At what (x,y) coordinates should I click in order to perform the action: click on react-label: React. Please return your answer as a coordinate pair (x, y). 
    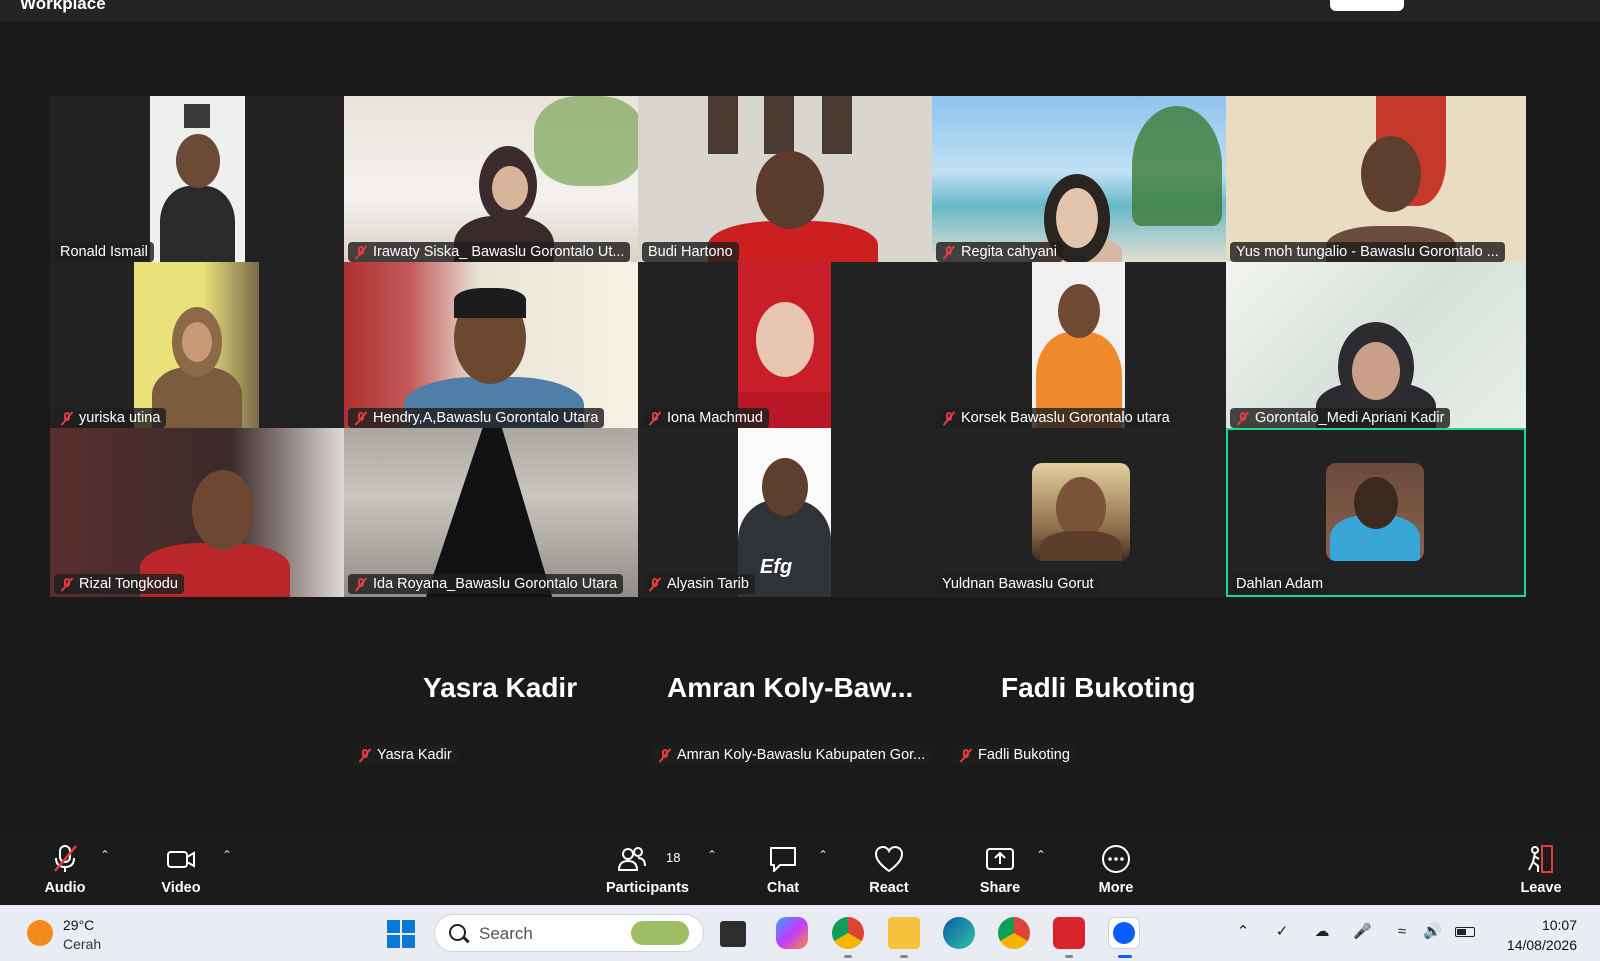
    Looking at the image, I should click on (889, 888).